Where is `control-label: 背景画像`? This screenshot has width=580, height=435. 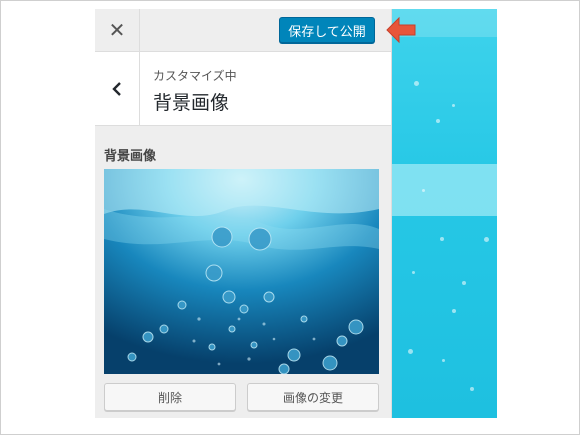 control-label: 背景画像 is located at coordinates (130, 156).